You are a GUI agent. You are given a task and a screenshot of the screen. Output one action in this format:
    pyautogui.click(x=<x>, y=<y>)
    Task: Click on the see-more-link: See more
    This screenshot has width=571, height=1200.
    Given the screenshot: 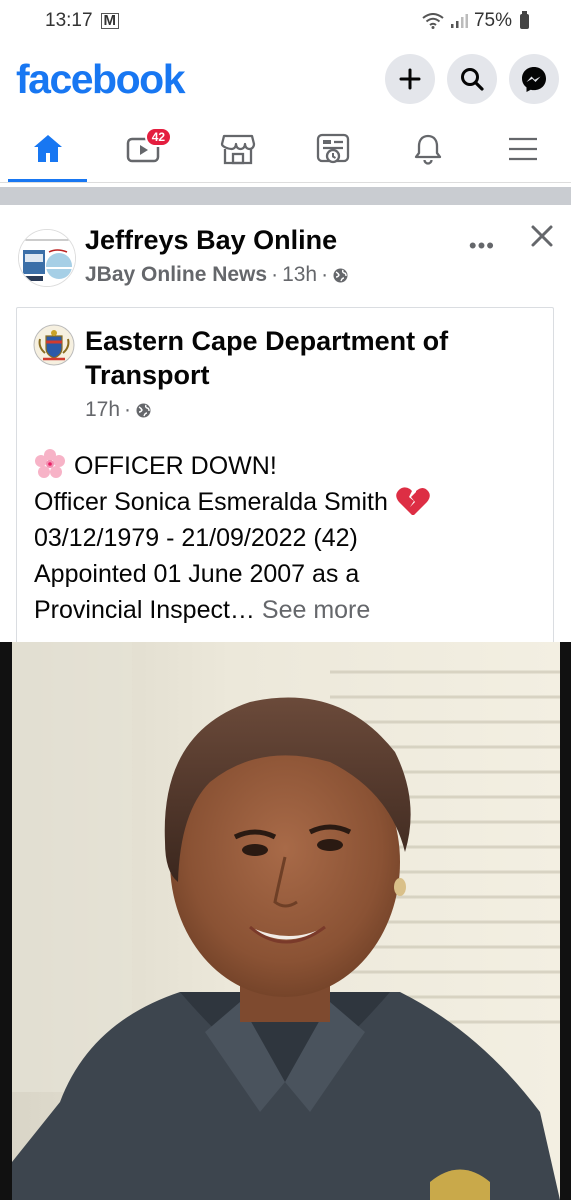 What is the action you would take?
    pyautogui.click(x=316, y=610)
    